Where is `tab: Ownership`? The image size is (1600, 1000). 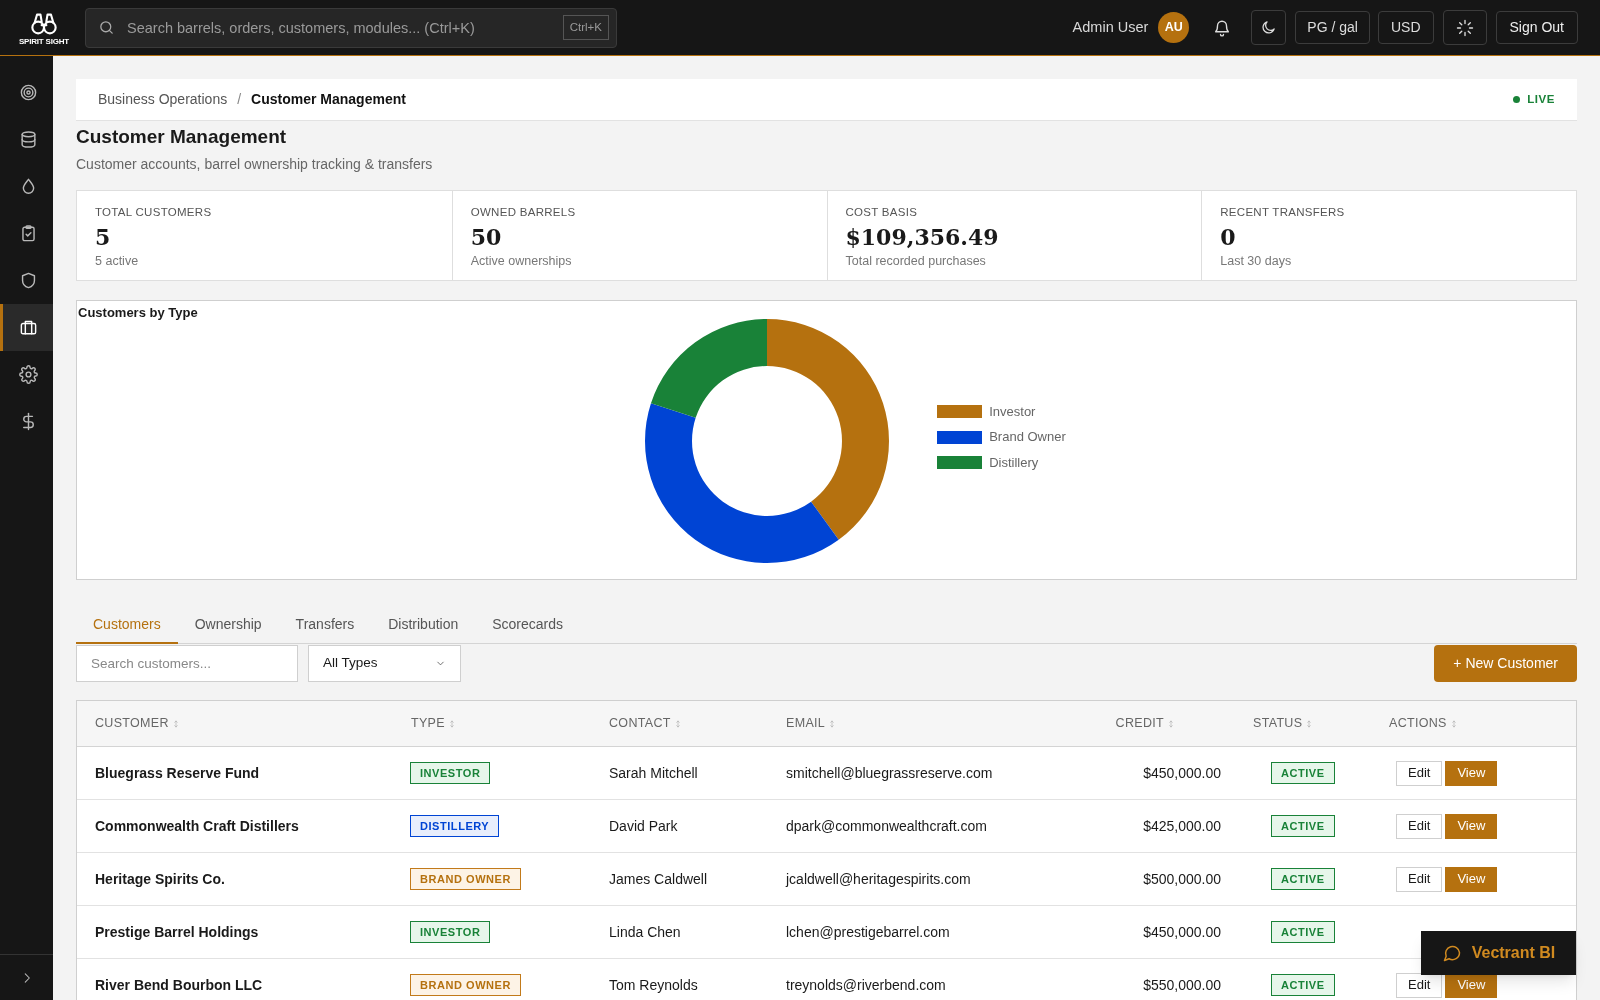
tab: Ownership is located at coordinates (228, 625).